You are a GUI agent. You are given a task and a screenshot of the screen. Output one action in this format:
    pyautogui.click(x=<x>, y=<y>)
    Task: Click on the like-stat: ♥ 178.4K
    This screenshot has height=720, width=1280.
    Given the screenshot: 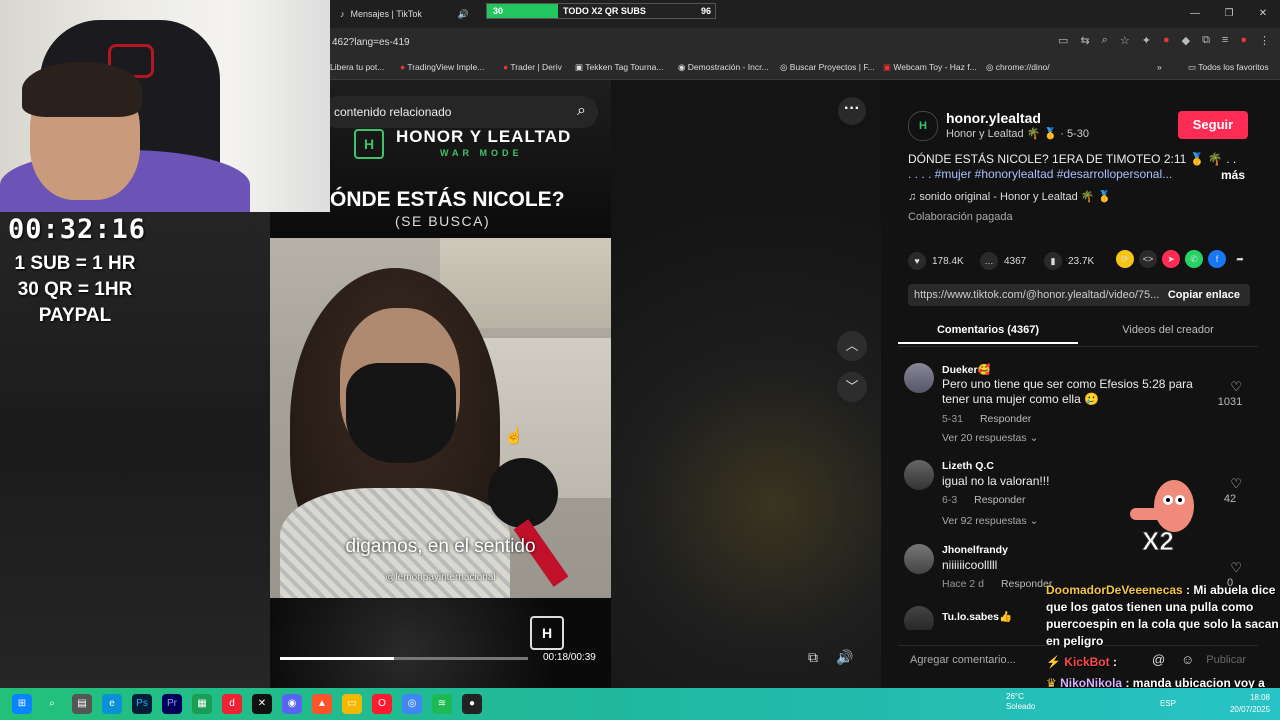 What is the action you would take?
    pyautogui.click(x=936, y=261)
    